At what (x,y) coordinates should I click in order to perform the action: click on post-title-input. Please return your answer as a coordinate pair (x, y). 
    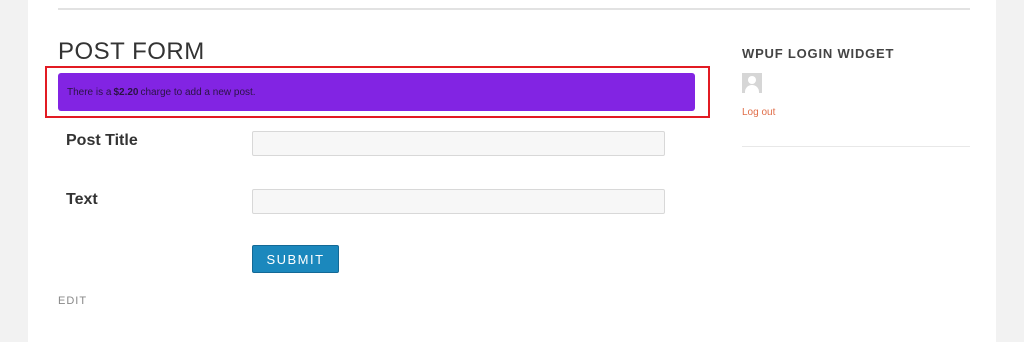
    Looking at the image, I should click on (458, 143).